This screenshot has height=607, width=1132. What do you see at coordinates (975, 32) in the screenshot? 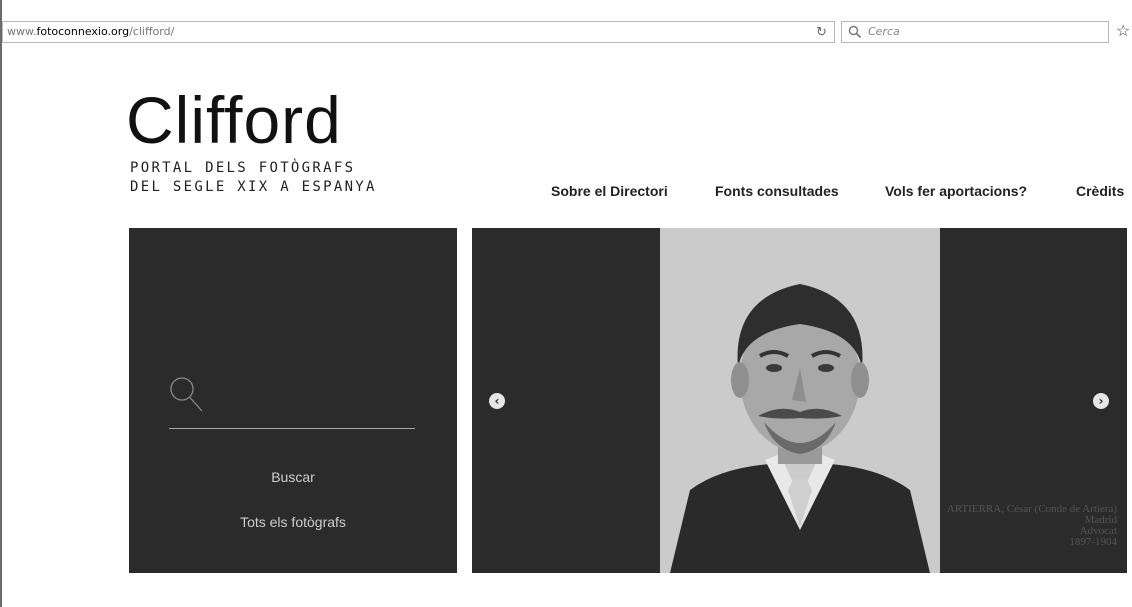
I see `browser-search-input: Cerca` at bounding box center [975, 32].